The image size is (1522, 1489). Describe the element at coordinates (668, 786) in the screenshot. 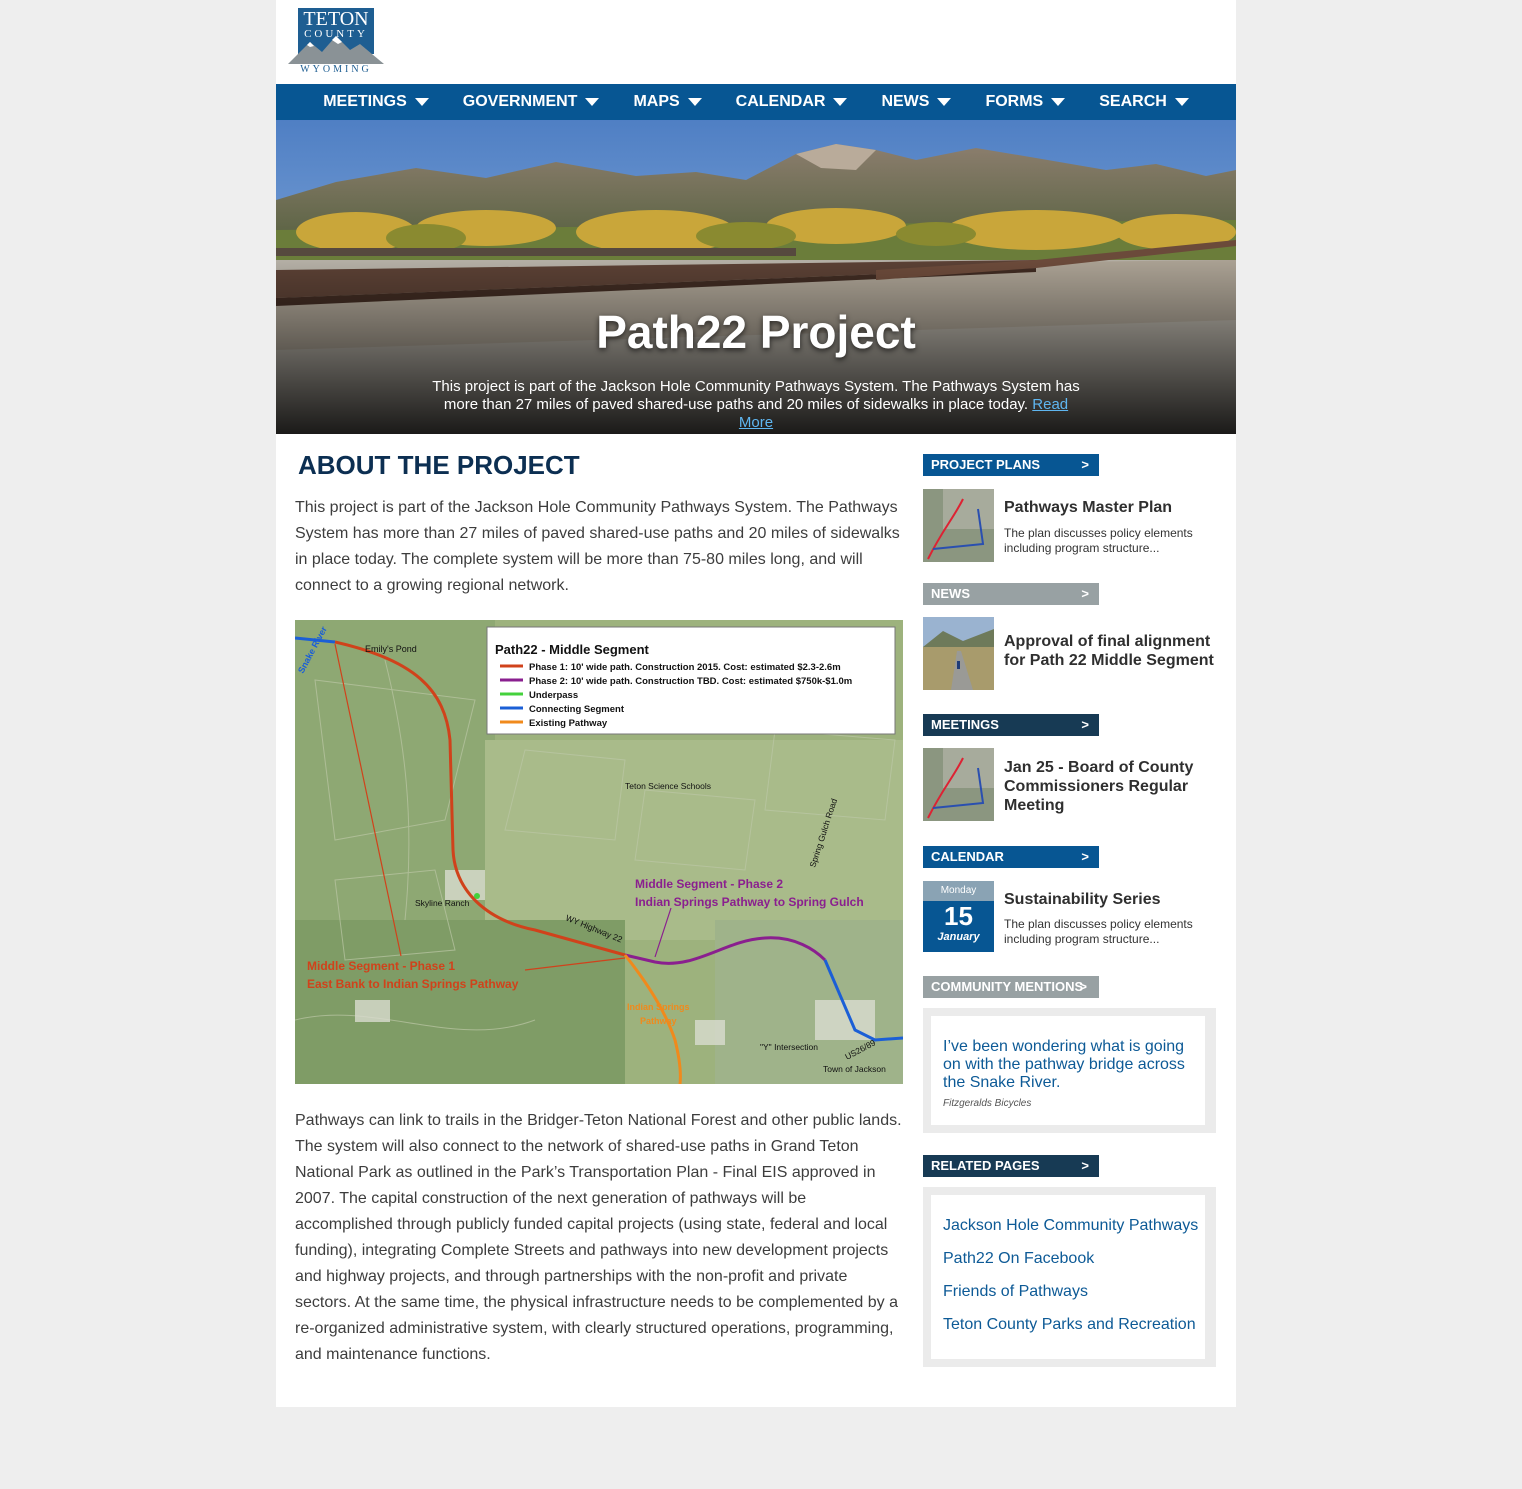

I see `map-label: Teton Science Schools` at that location.